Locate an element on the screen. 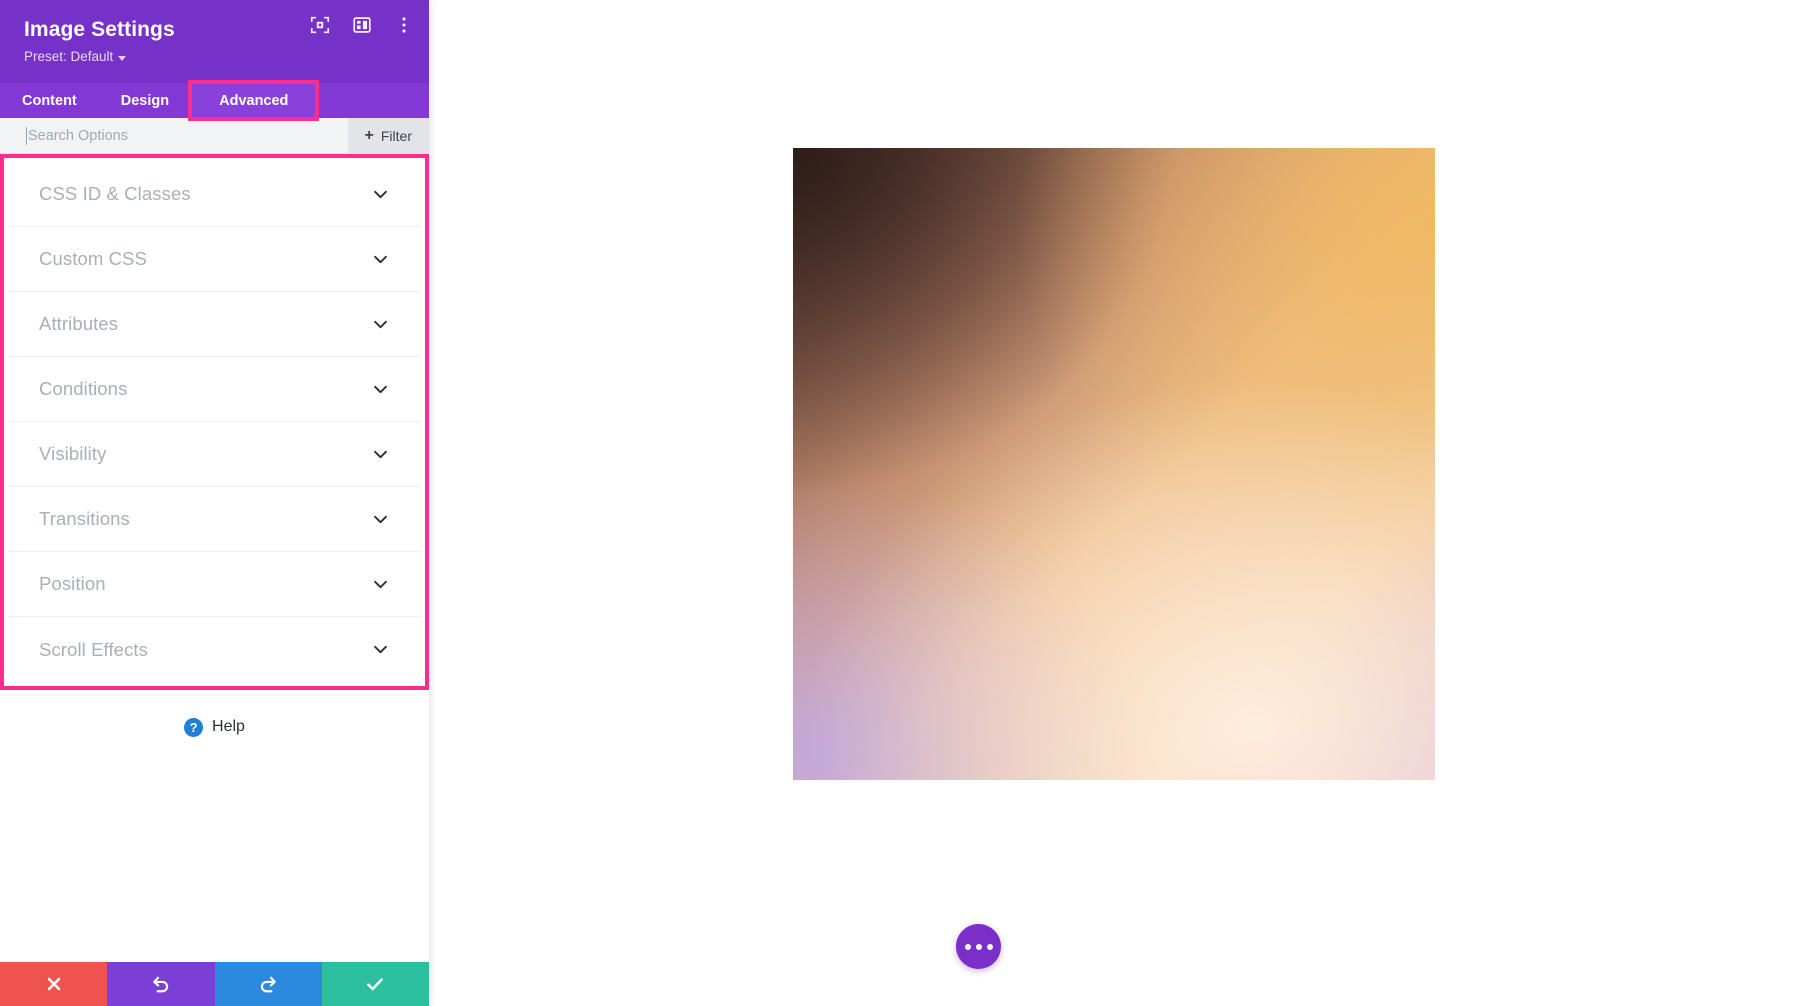 This screenshot has width=1800, height=1006. undo-button is located at coordinates (161, 984).